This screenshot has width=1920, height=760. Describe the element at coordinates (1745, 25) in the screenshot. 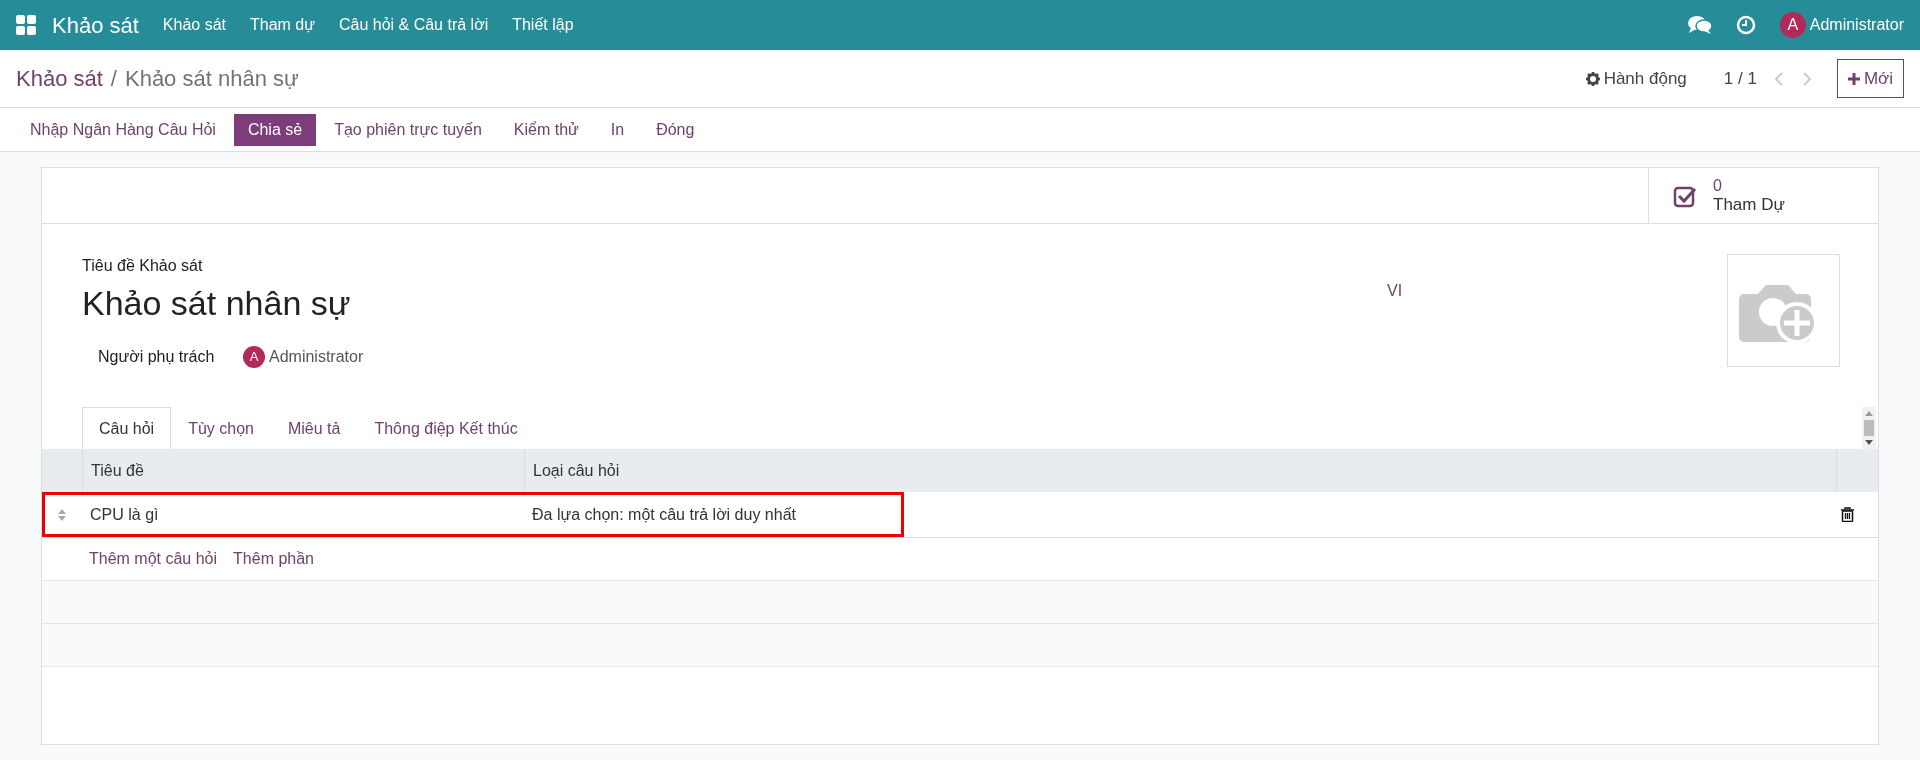

I see `clock-icon` at that location.